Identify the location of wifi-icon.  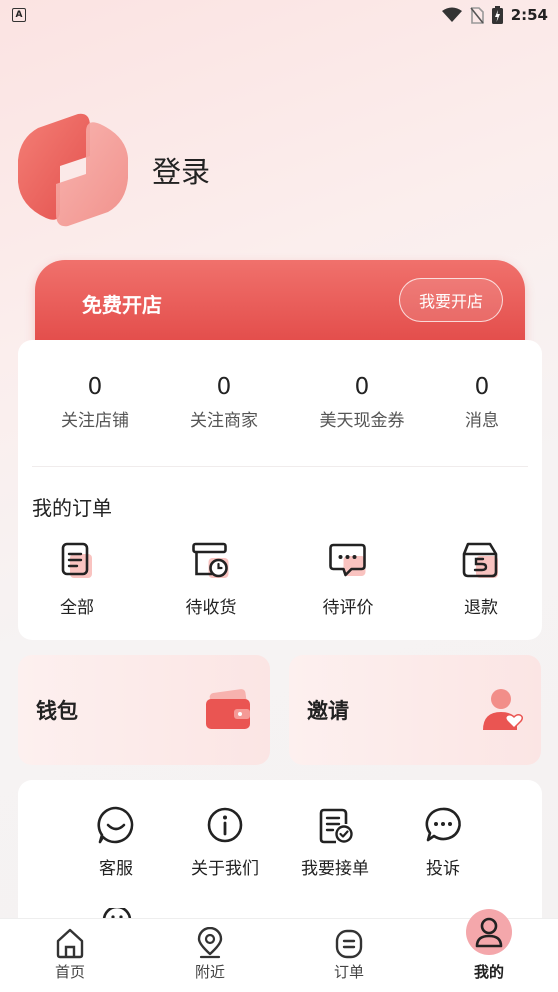
(451, 14).